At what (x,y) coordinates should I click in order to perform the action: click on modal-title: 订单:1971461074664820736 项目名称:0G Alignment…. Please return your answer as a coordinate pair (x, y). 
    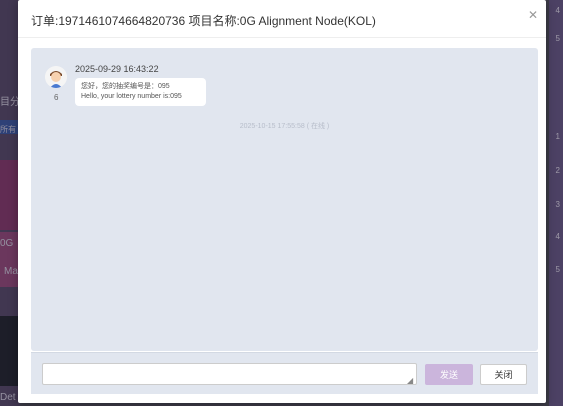
    Looking at the image, I should click on (203, 21).